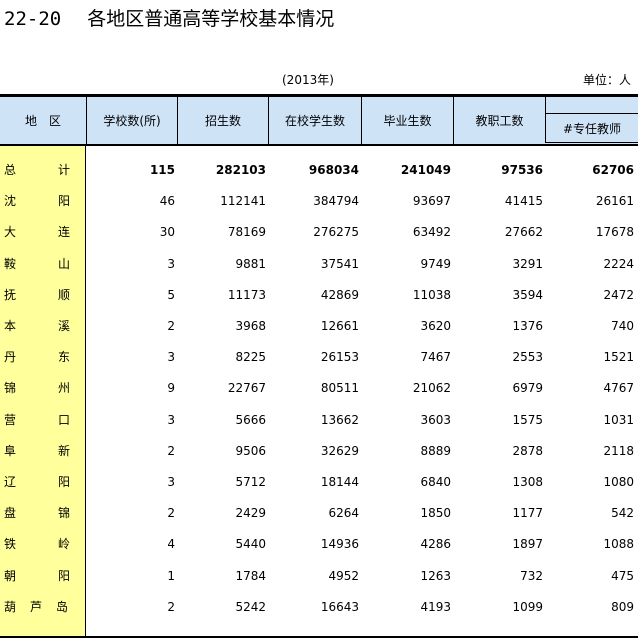 Image resolution: width=638 pixels, height=638 pixels. Describe the element at coordinates (319, 326) in the screenshot. I see `table-row: 本溪 2 3968 12661 3620 1376 740` at that location.